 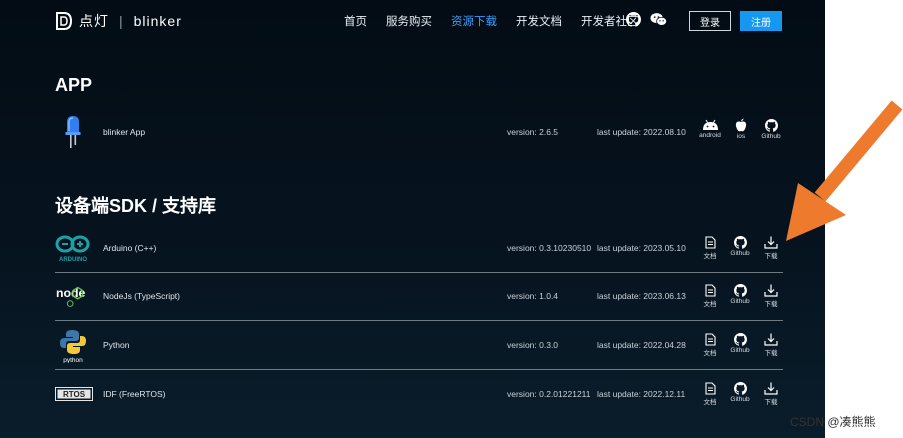 What do you see at coordinates (844, 170) in the screenshot?
I see `annotation-arrow` at bounding box center [844, 170].